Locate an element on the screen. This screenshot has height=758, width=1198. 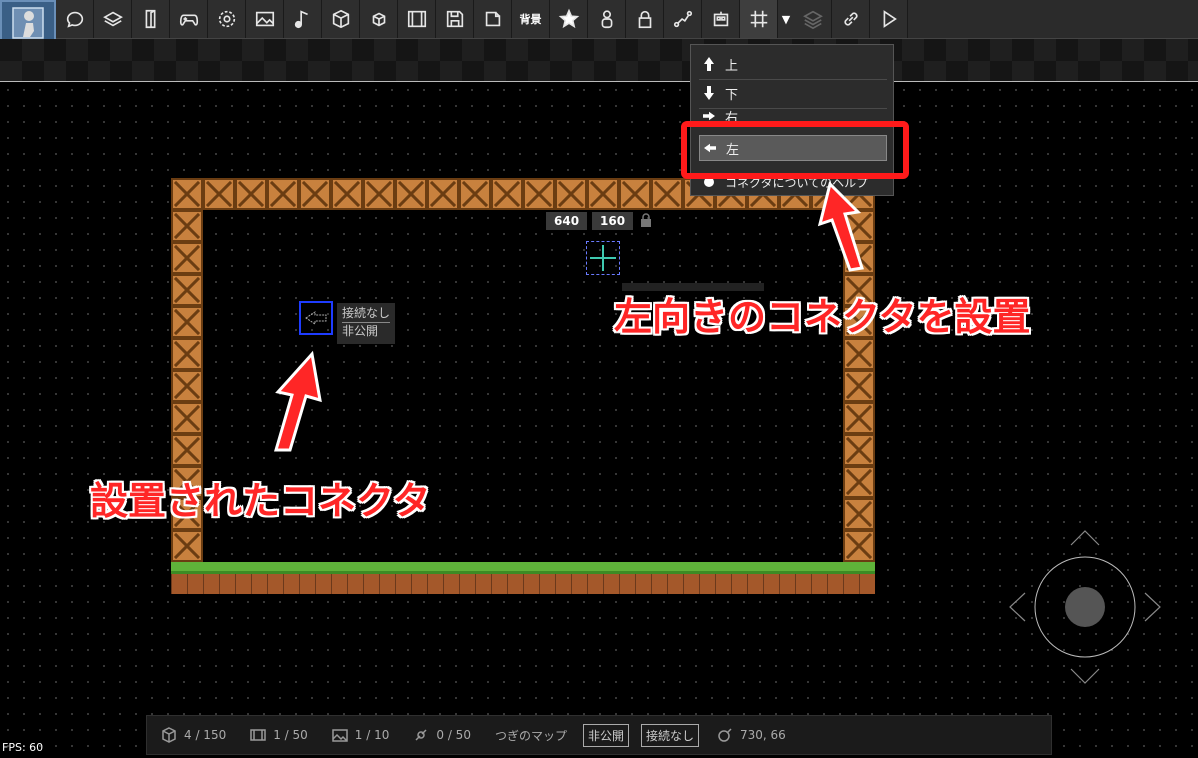
placement-cursor is located at coordinates (603, 258).